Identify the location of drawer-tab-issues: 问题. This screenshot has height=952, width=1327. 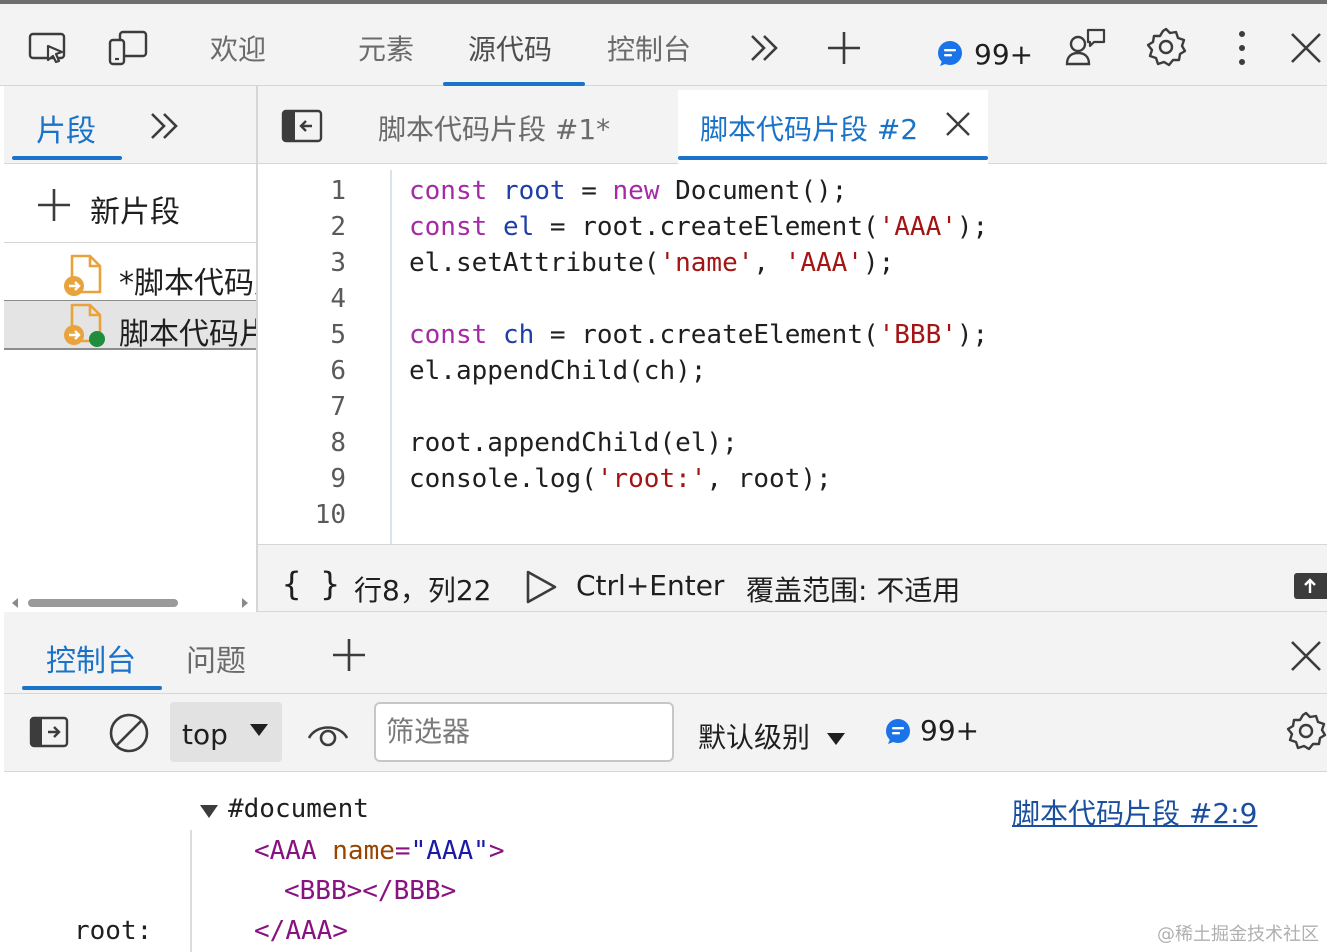
(216, 658).